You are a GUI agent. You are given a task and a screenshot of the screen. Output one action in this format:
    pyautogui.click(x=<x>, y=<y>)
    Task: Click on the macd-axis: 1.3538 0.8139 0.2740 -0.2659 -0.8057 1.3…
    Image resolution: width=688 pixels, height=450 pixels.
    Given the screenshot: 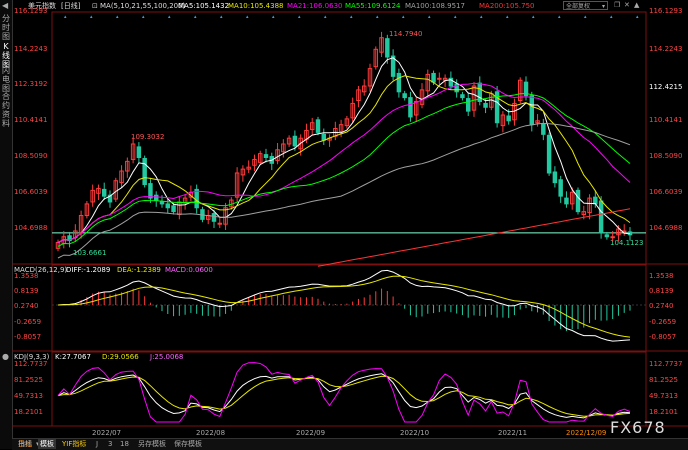 What is the action you would take?
    pyautogui.click(x=345, y=306)
    